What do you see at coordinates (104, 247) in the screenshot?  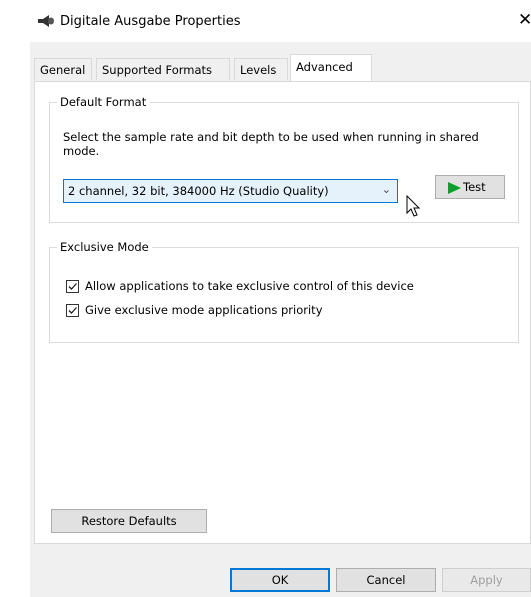 I see `exclusive-mode-label: Exclusive Mode` at bounding box center [104, 247].